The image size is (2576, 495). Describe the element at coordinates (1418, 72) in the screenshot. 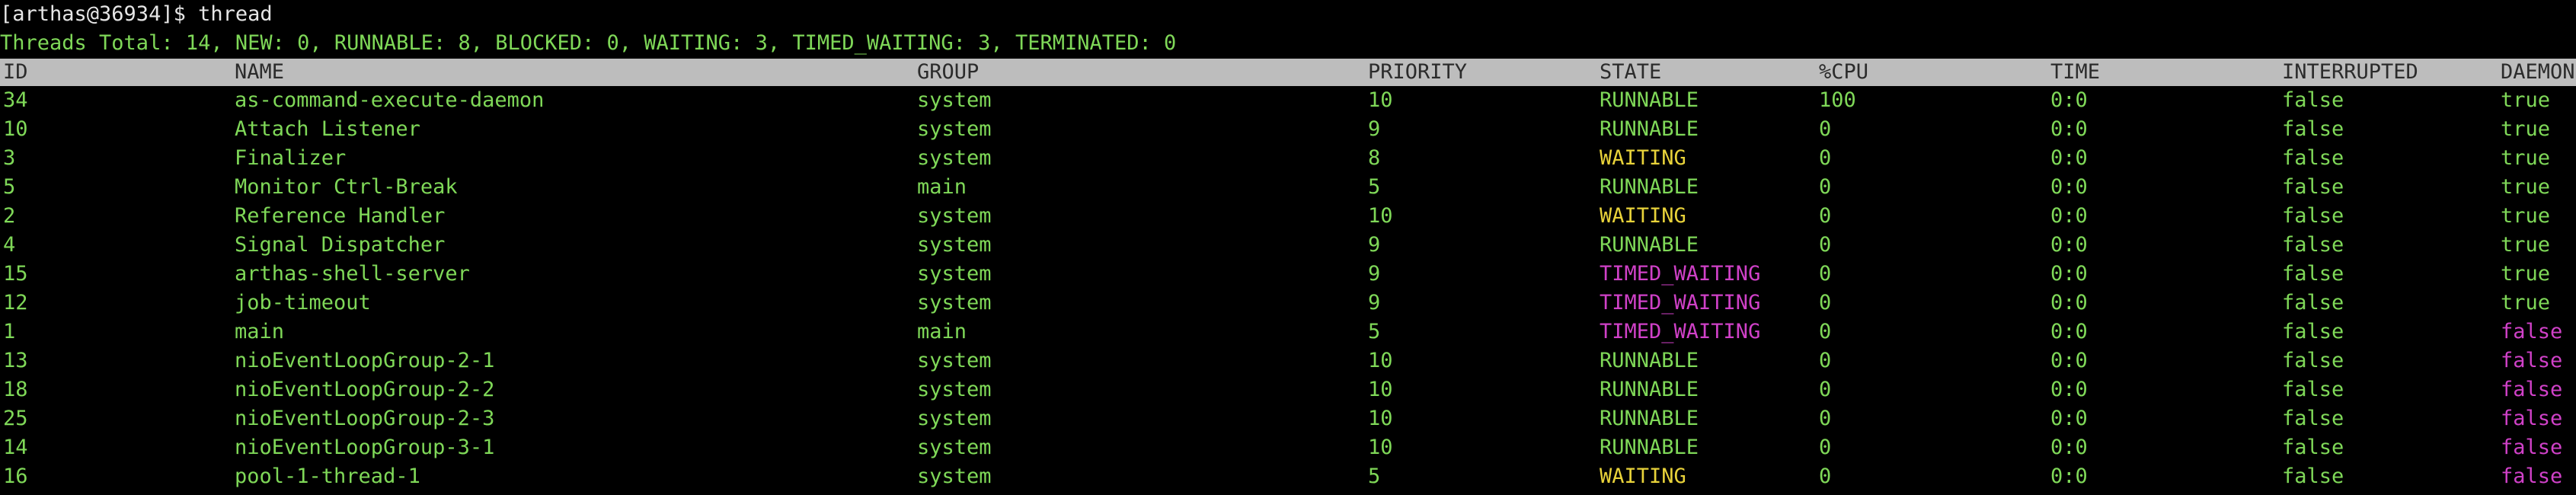

I see `column-header-priority: PRIORITY` at that location.